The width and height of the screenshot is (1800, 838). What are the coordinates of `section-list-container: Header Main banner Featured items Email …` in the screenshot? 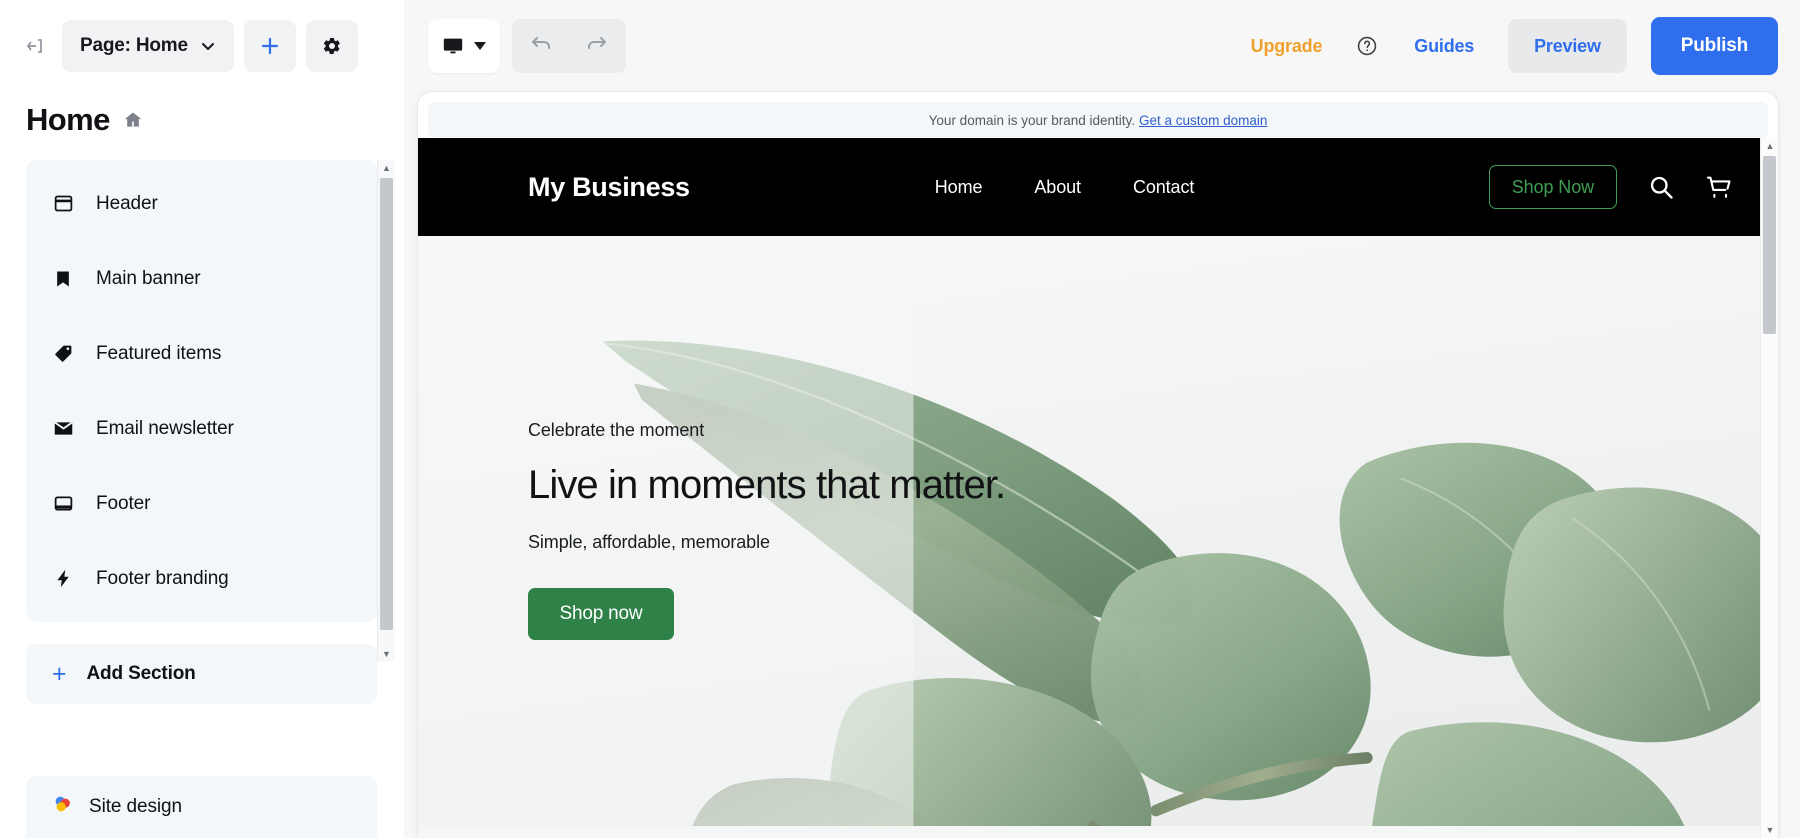 It's located at (210, 411).